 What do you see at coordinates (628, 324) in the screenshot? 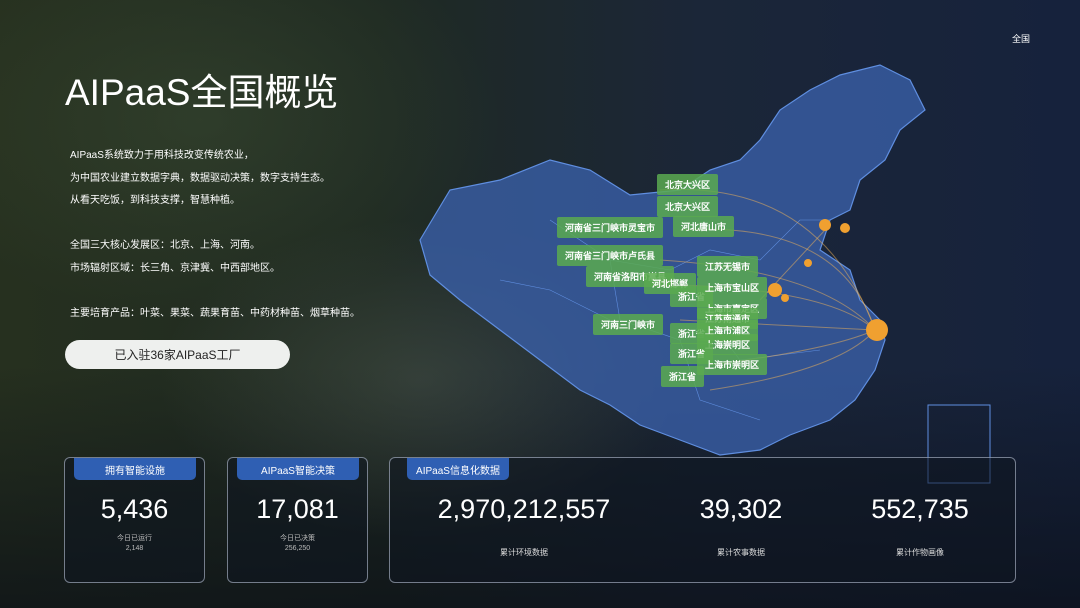
I see `map-label: 河南三门峡市` at bounding box center [628, 324].